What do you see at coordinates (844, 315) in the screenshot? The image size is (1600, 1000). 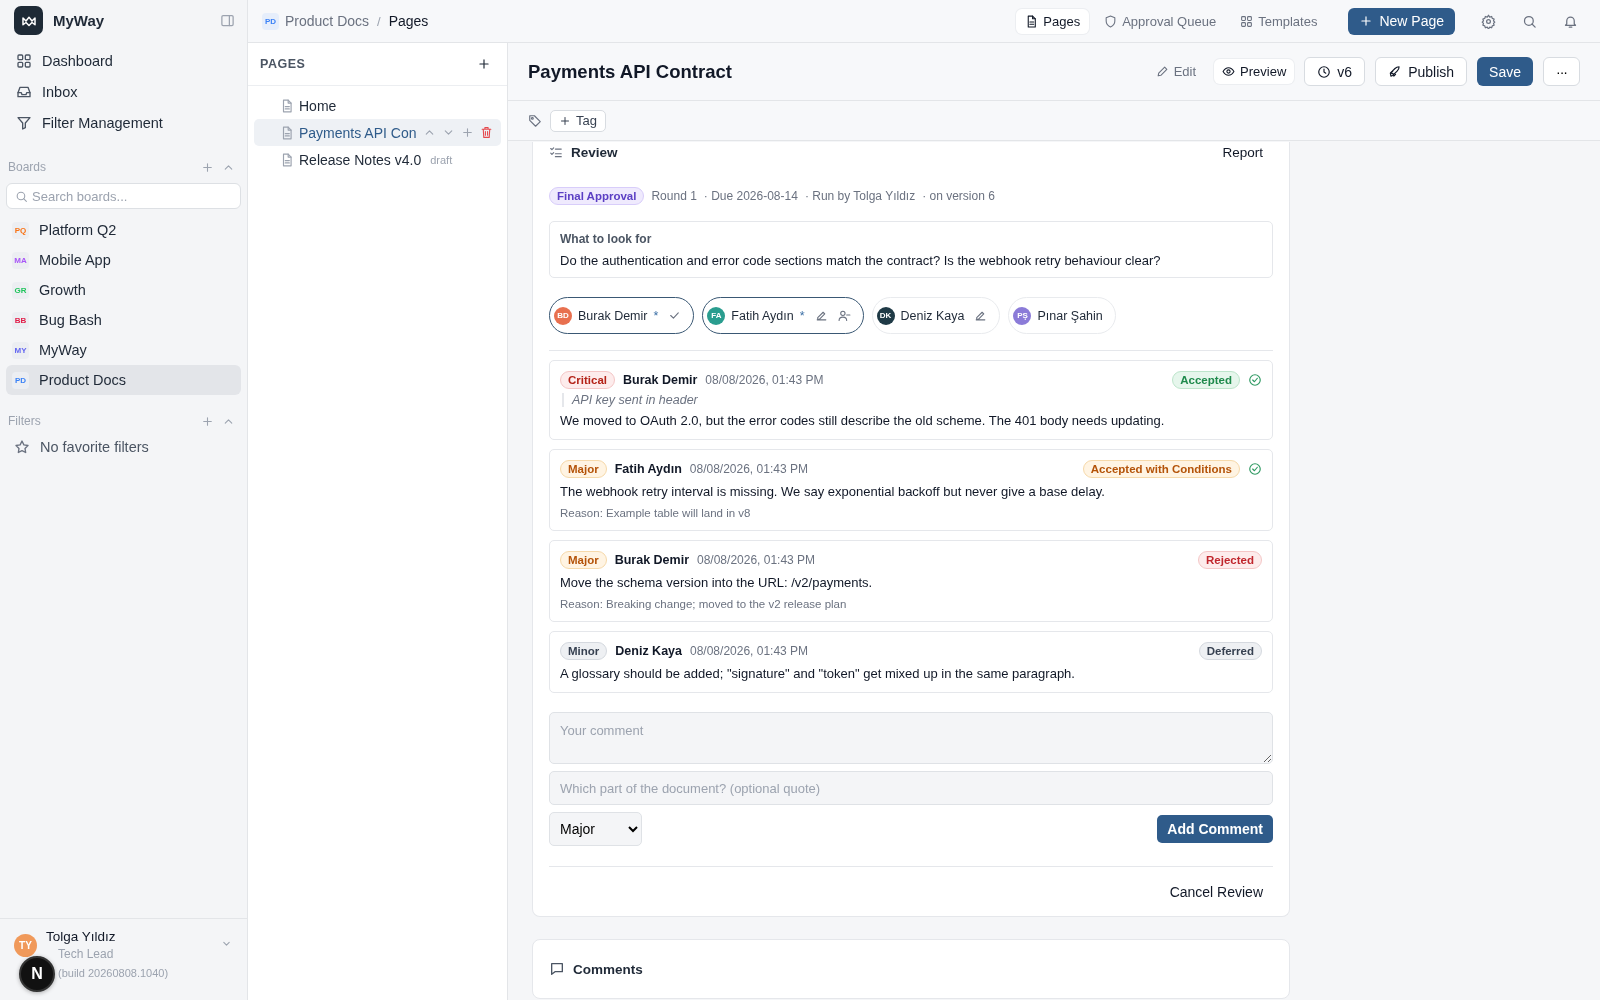 I see `remove-user-icon` at bounding box center [844, 315].